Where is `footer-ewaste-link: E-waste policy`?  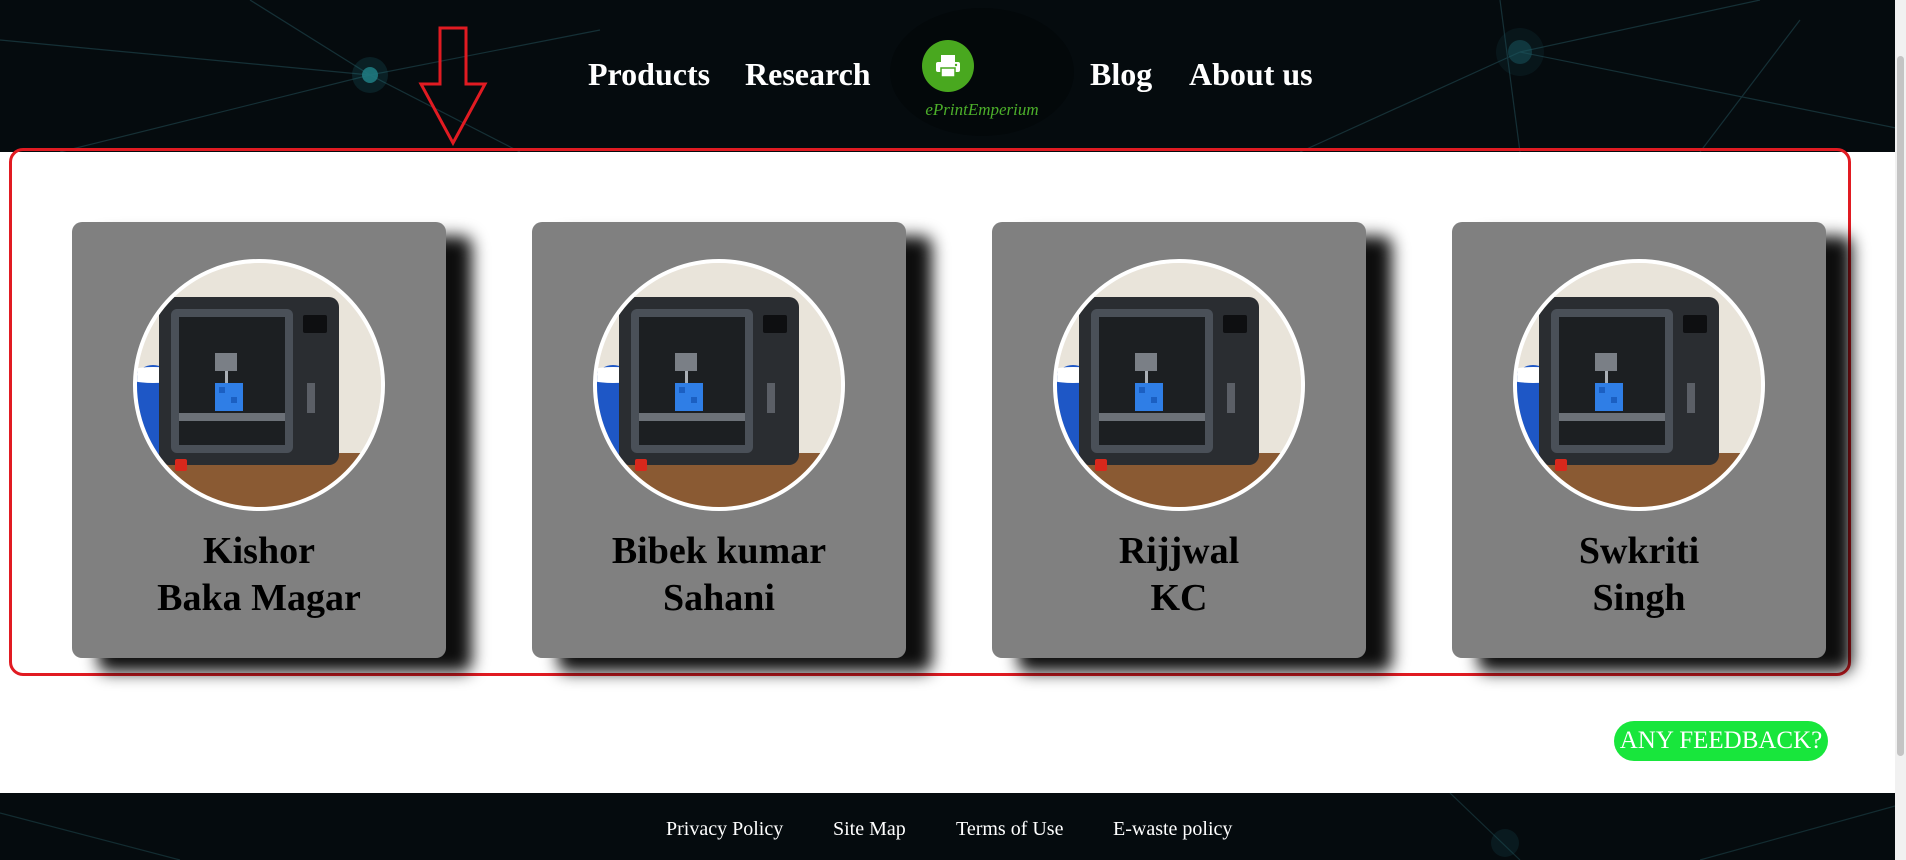
footer-ewaste-link: E-waste policy is located at coordinates (1172, 829).